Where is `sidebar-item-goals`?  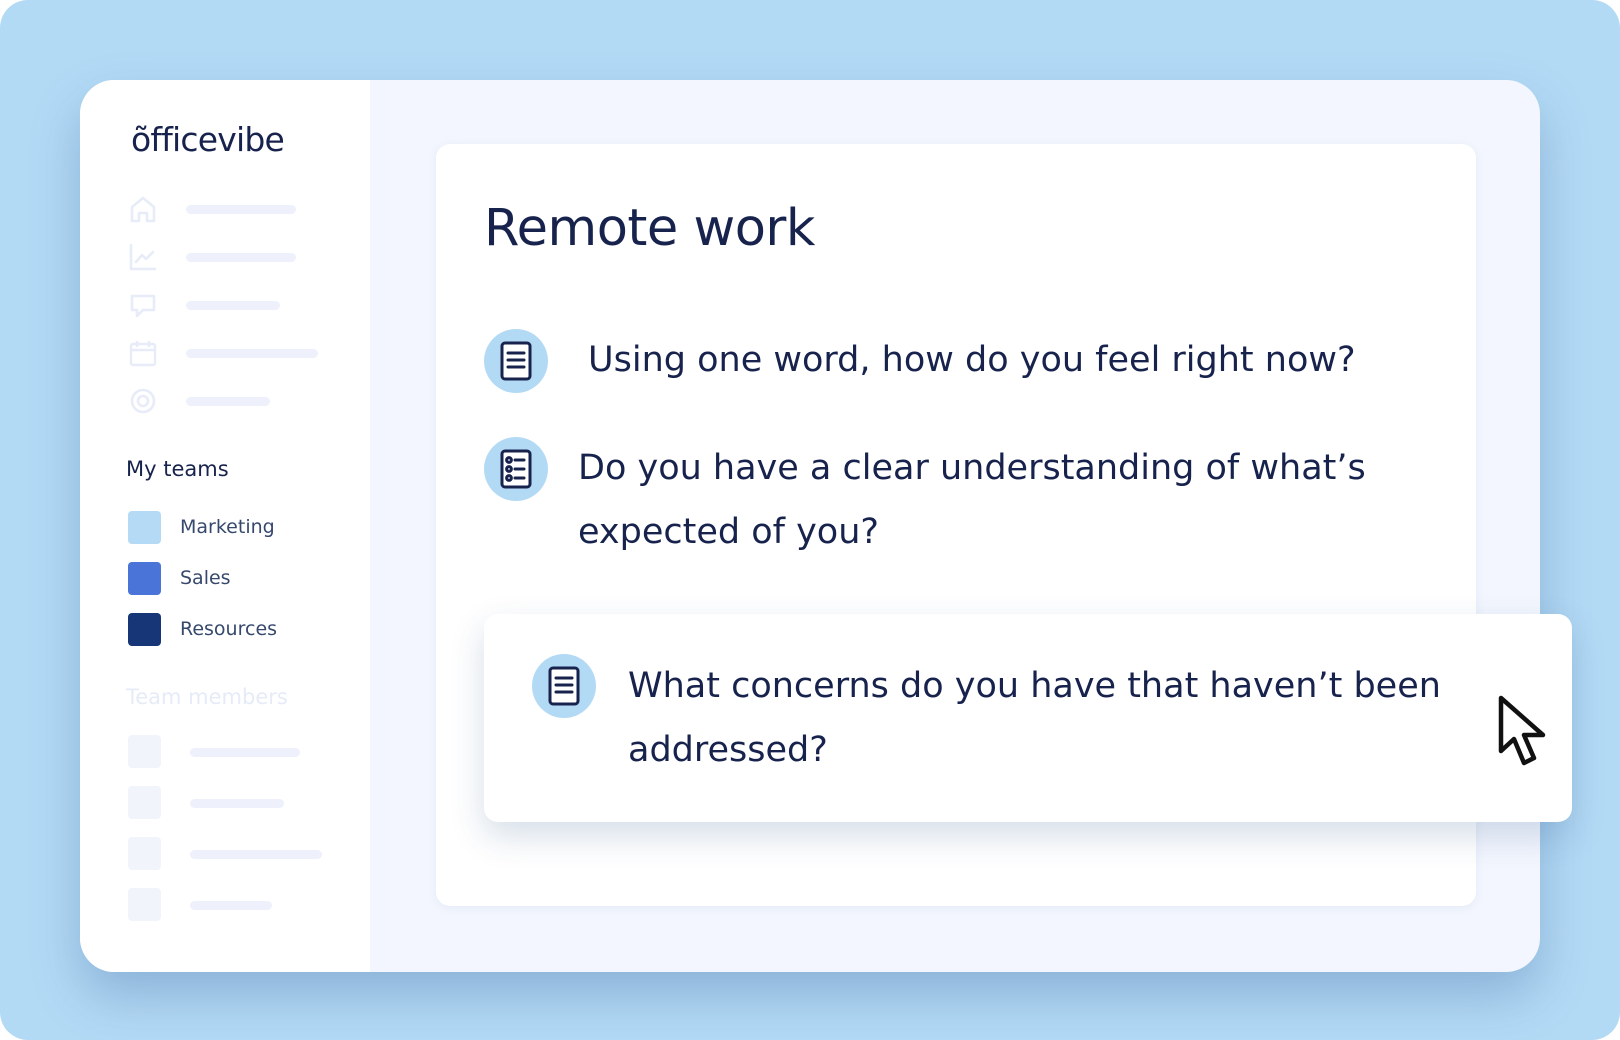 sidebar-item-goals is located at coordinates (233, 400).